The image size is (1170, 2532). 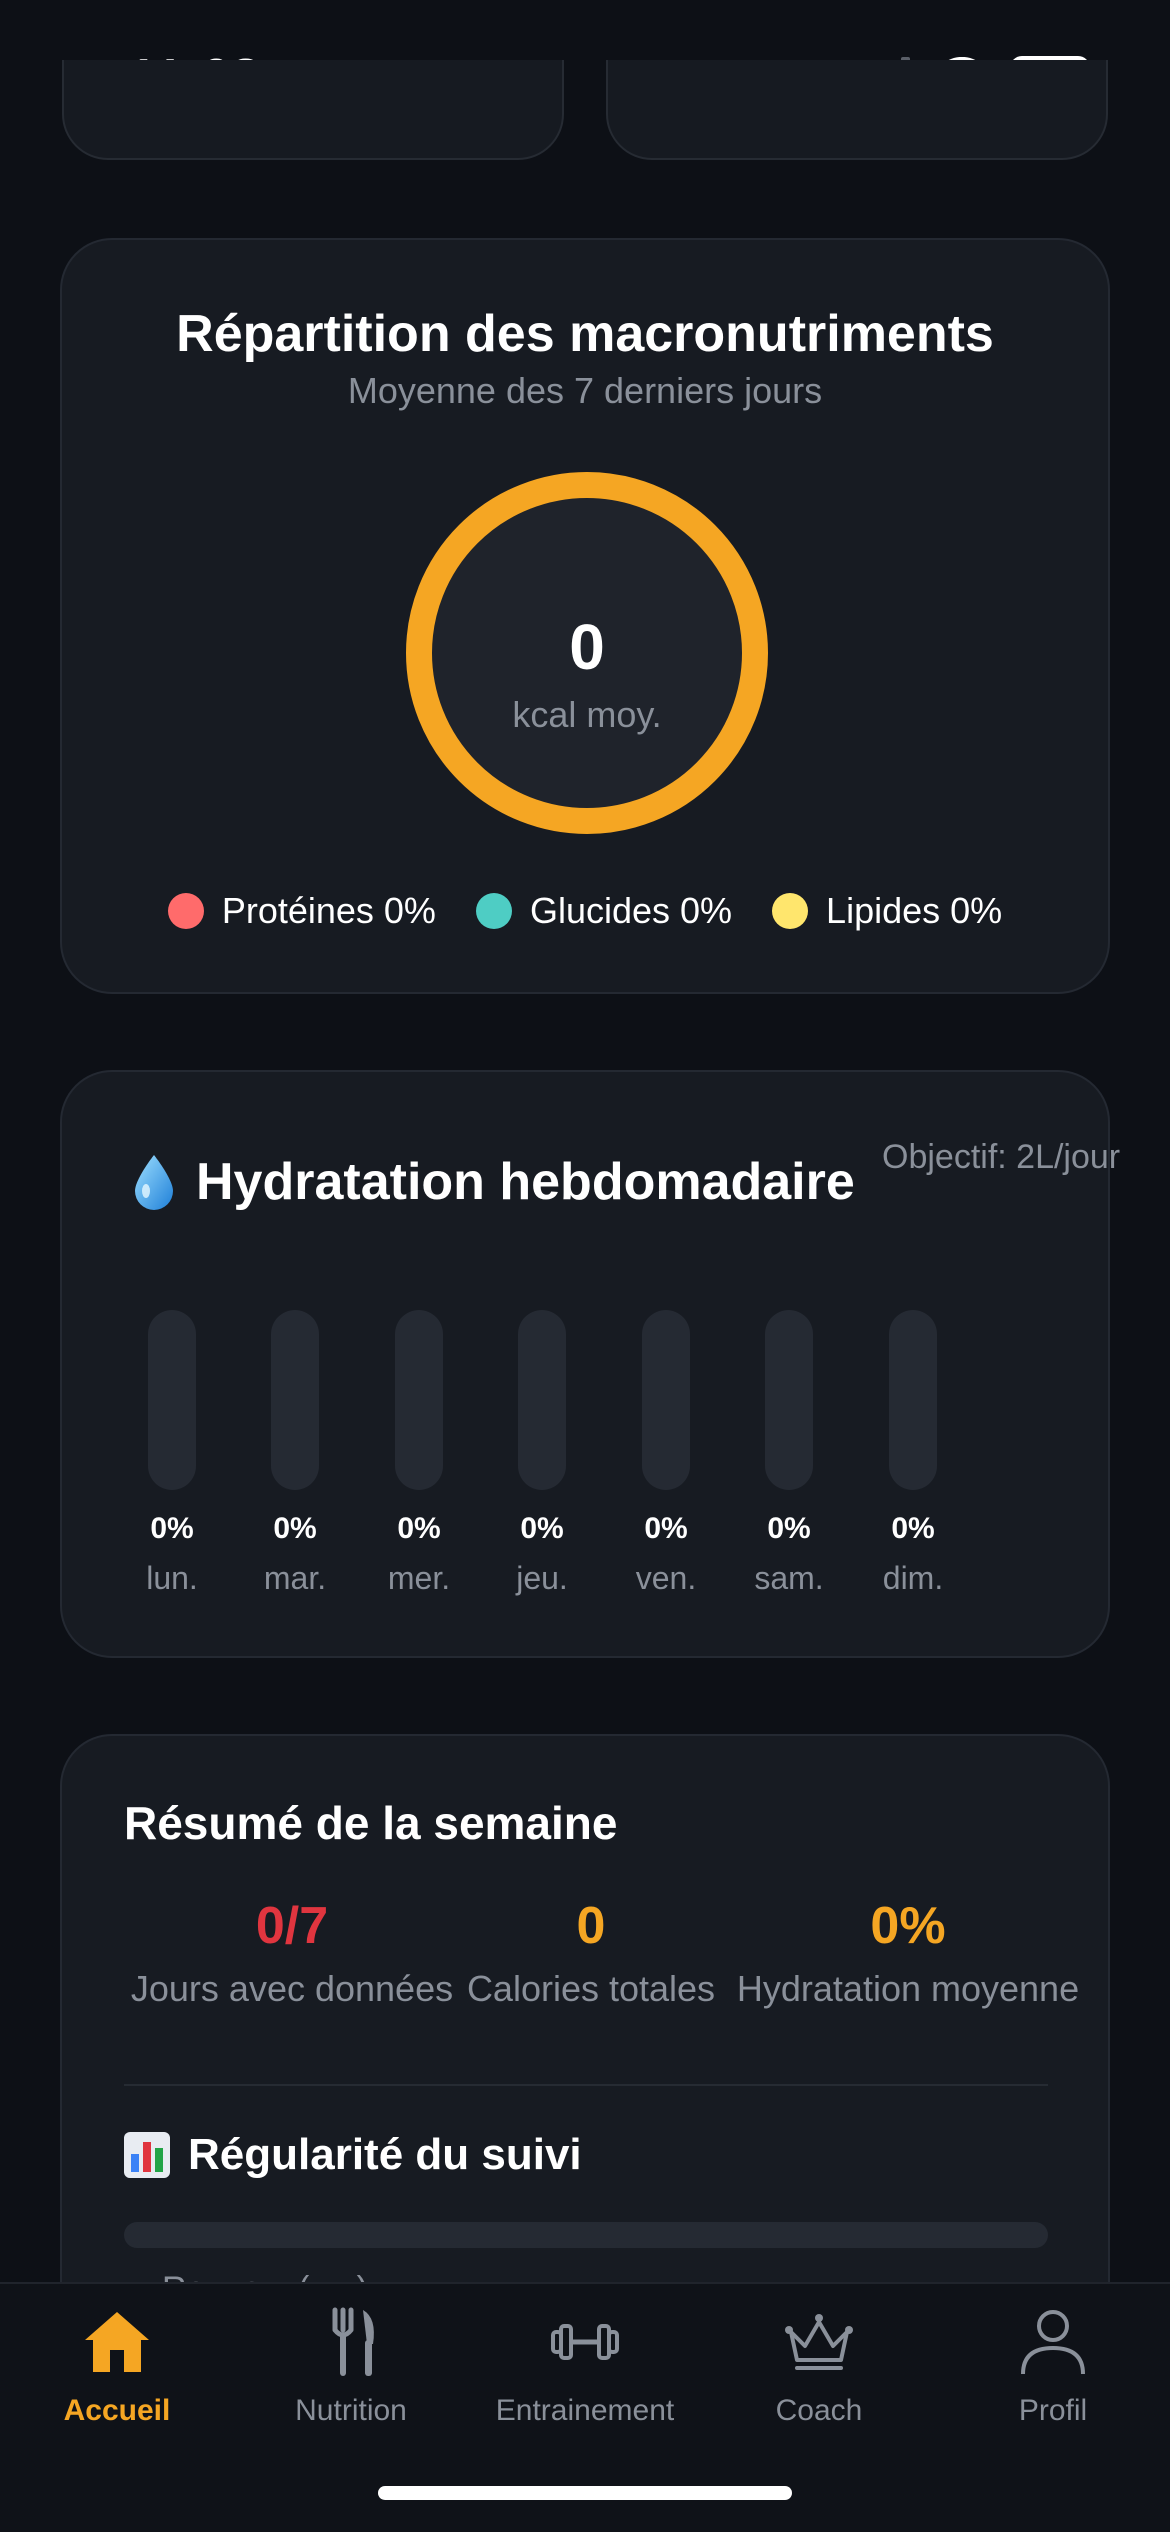 I want to click on tab-entrainement: Entrainement, so click(x=585, y=2366).